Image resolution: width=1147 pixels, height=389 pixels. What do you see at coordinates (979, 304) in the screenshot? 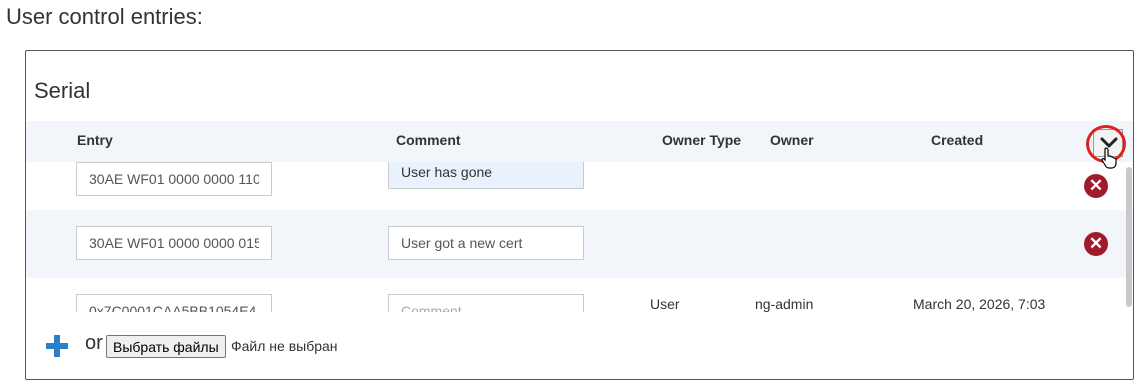
I see `created-cell: March 20, 2026, 7:03` at bounding box center [979, 304].